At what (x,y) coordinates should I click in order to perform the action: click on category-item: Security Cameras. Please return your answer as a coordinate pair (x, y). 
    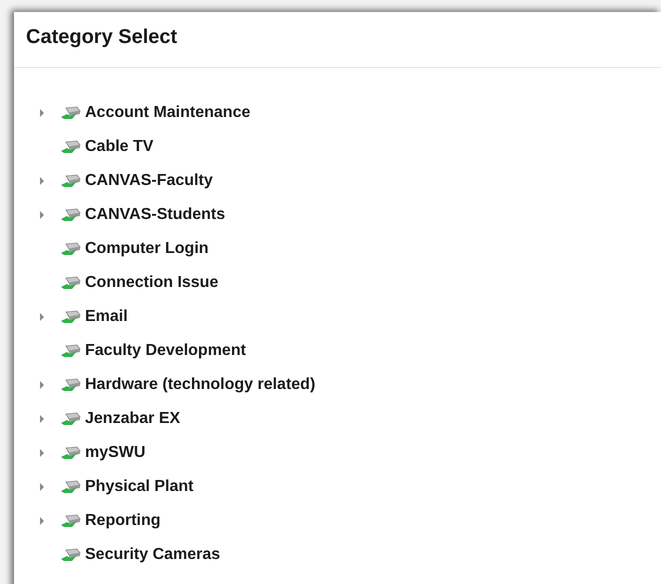
    Looking at the image, I should click on (152, 555).